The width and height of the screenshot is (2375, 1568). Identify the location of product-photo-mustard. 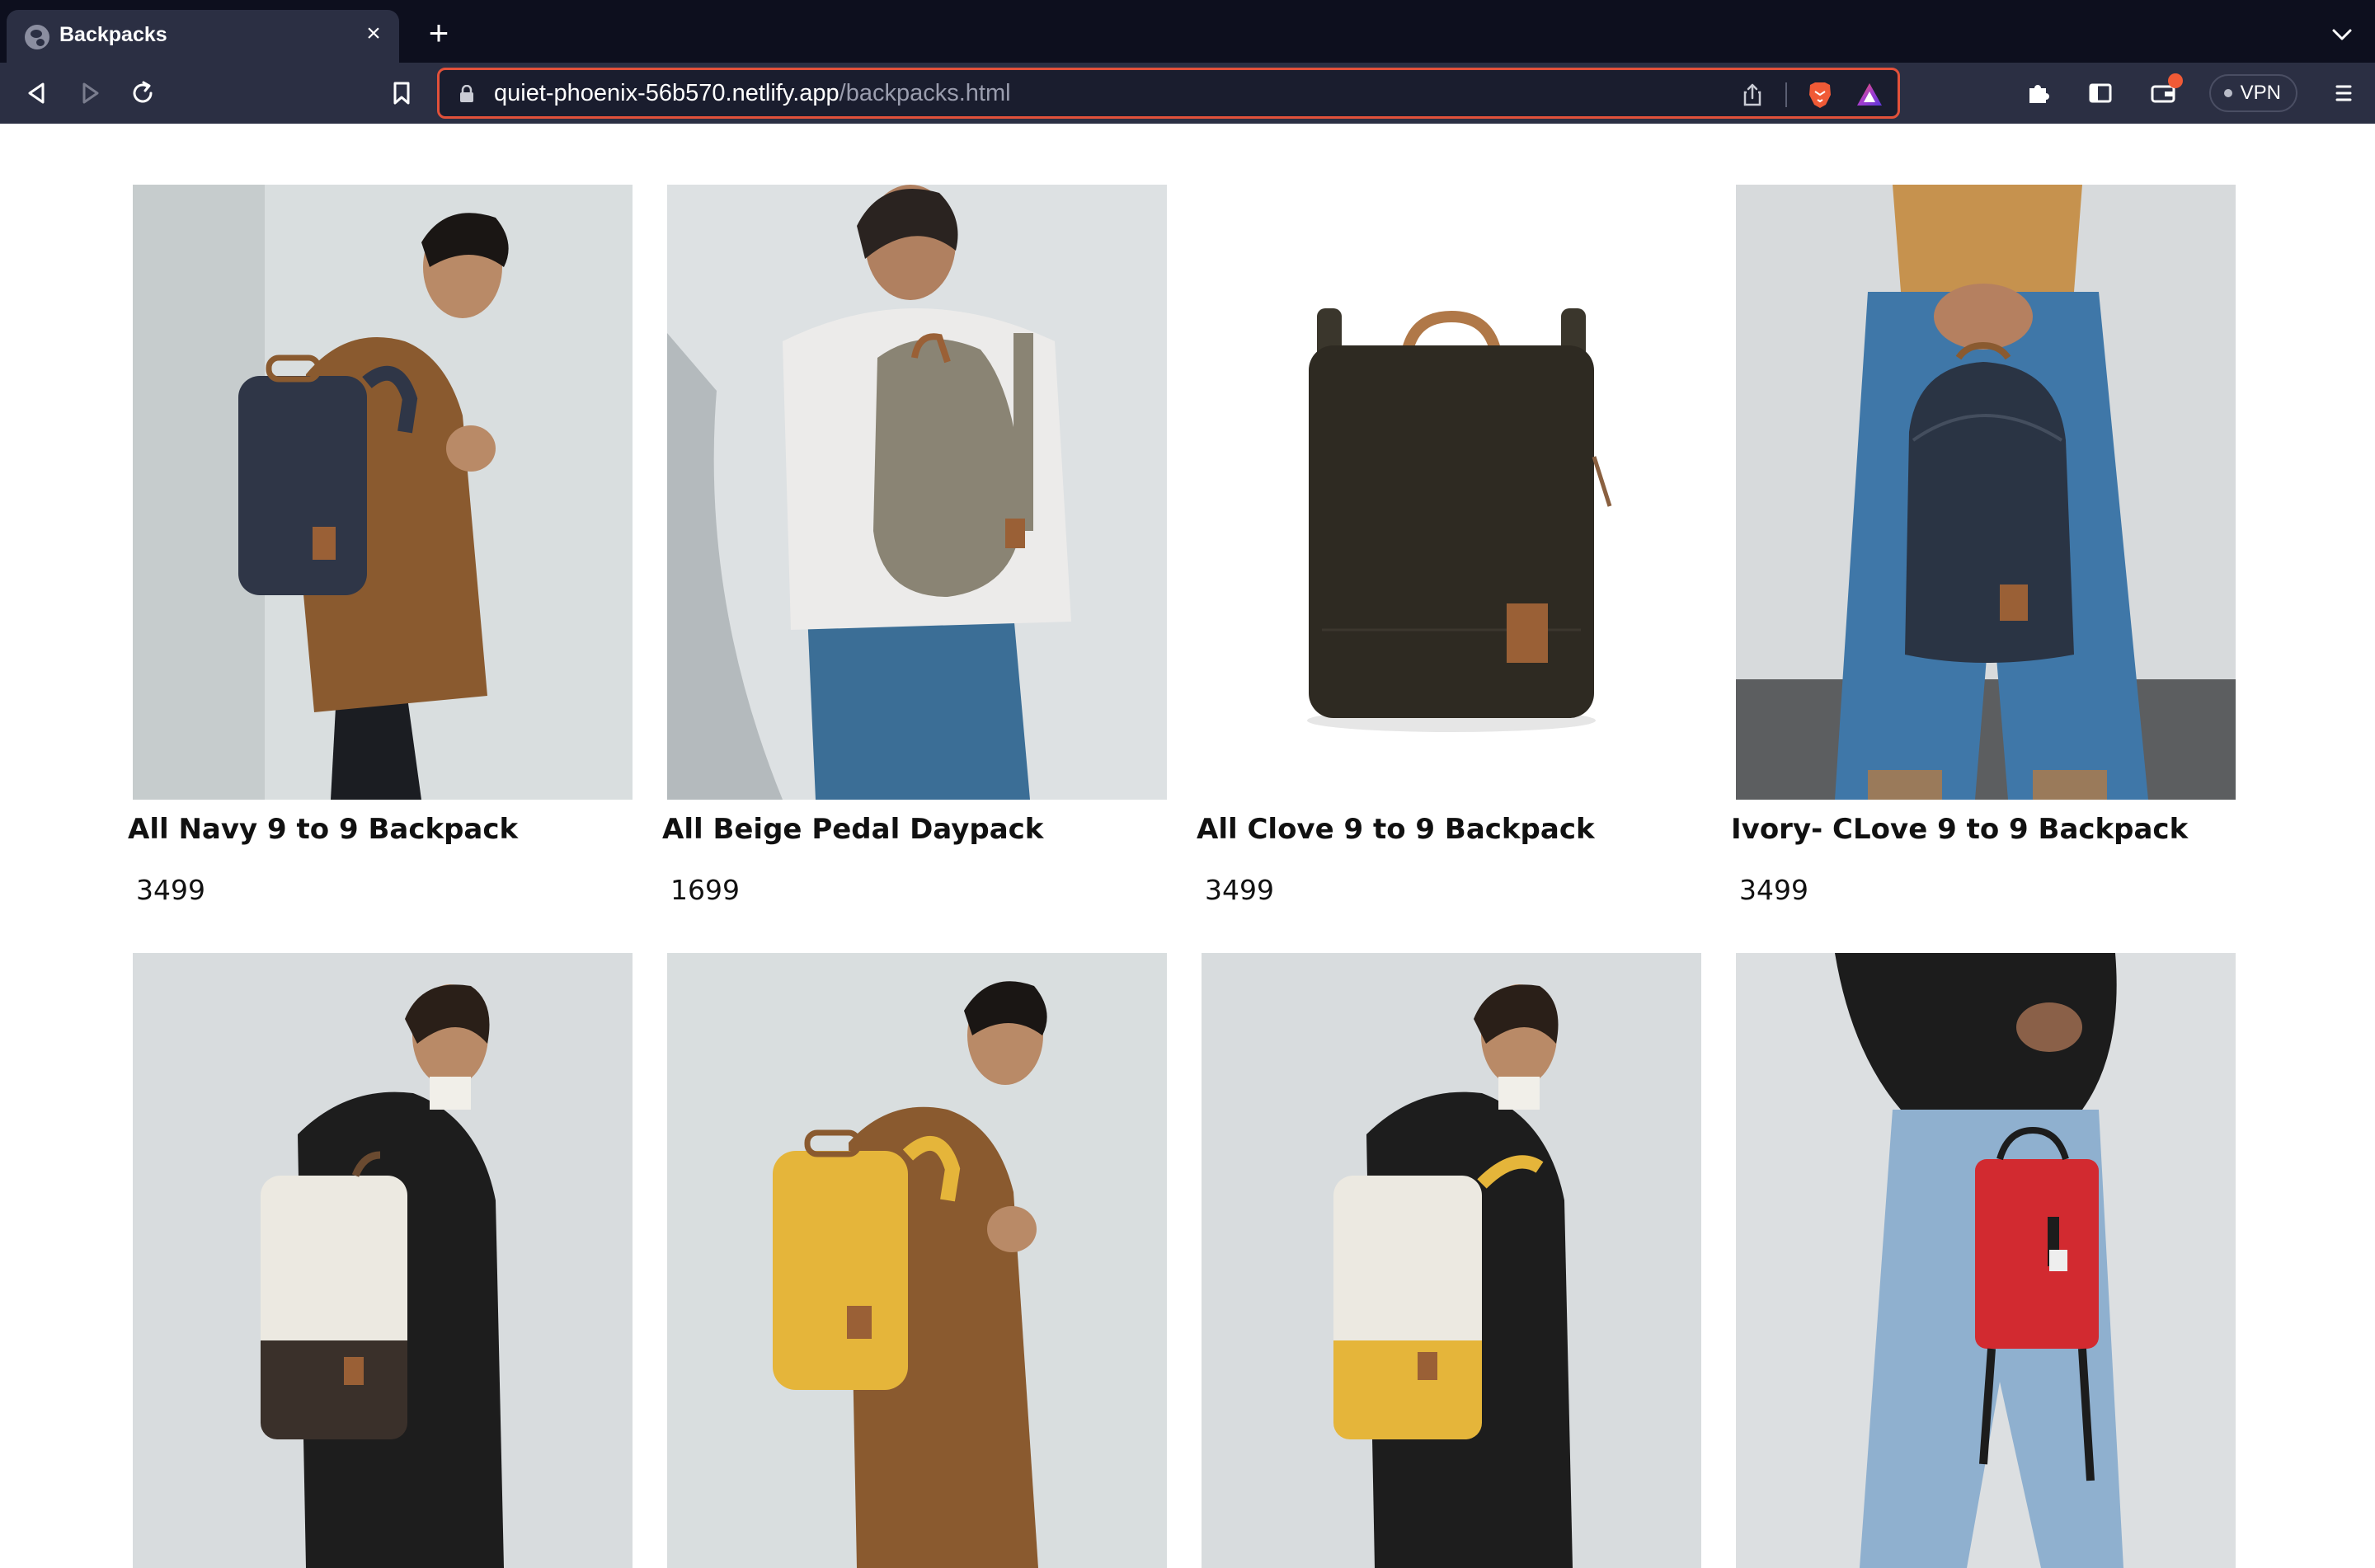
(917, 1260).